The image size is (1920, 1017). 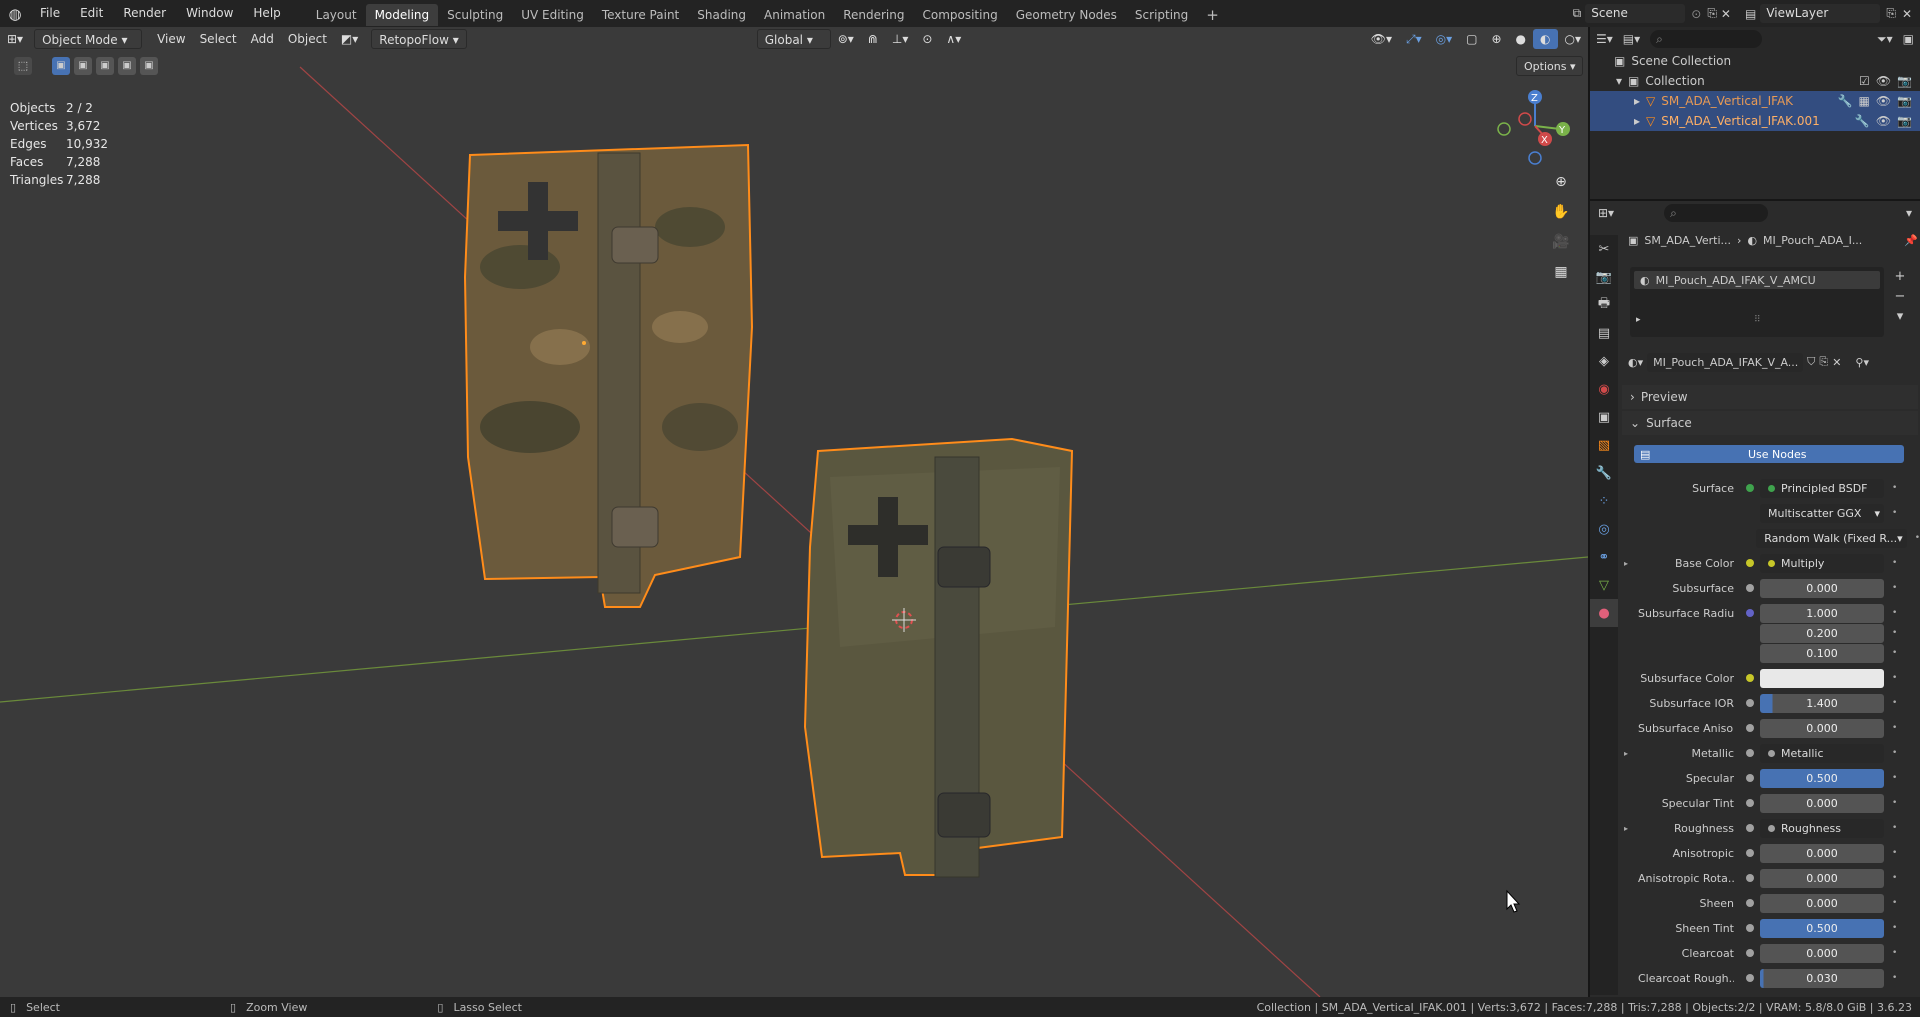 What do you see at coordinates (171, 39) in the screenshot?
I see `menu-view: View` at bounding box center [171, 39].